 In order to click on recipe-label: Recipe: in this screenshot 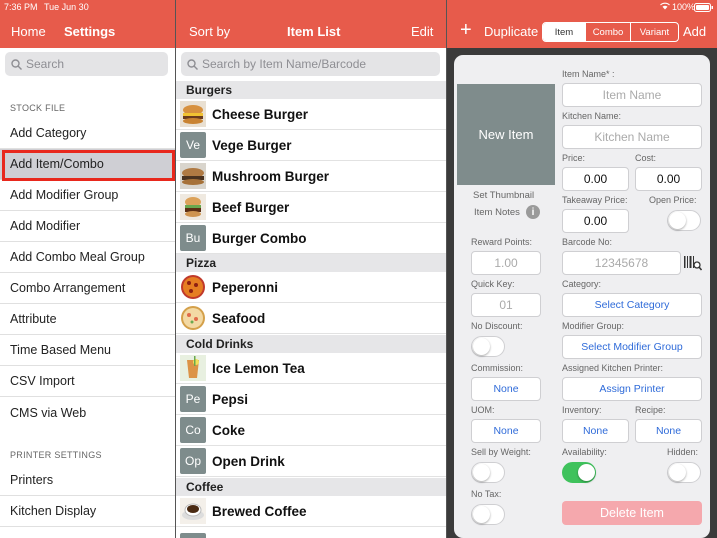, I will do `click(650, 410)`.